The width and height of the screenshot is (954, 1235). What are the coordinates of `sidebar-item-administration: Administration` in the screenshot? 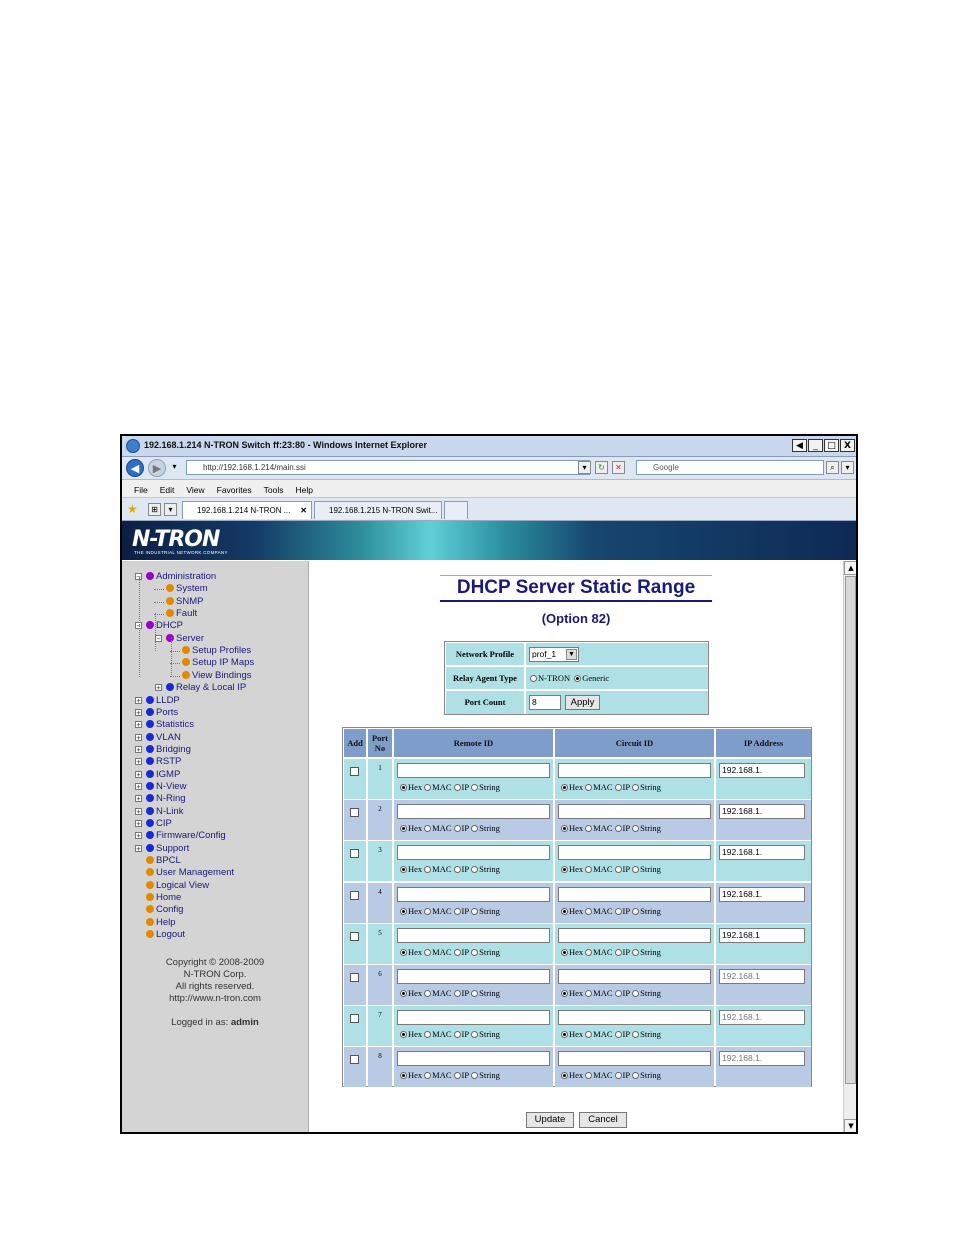 It's located at (181, 576).